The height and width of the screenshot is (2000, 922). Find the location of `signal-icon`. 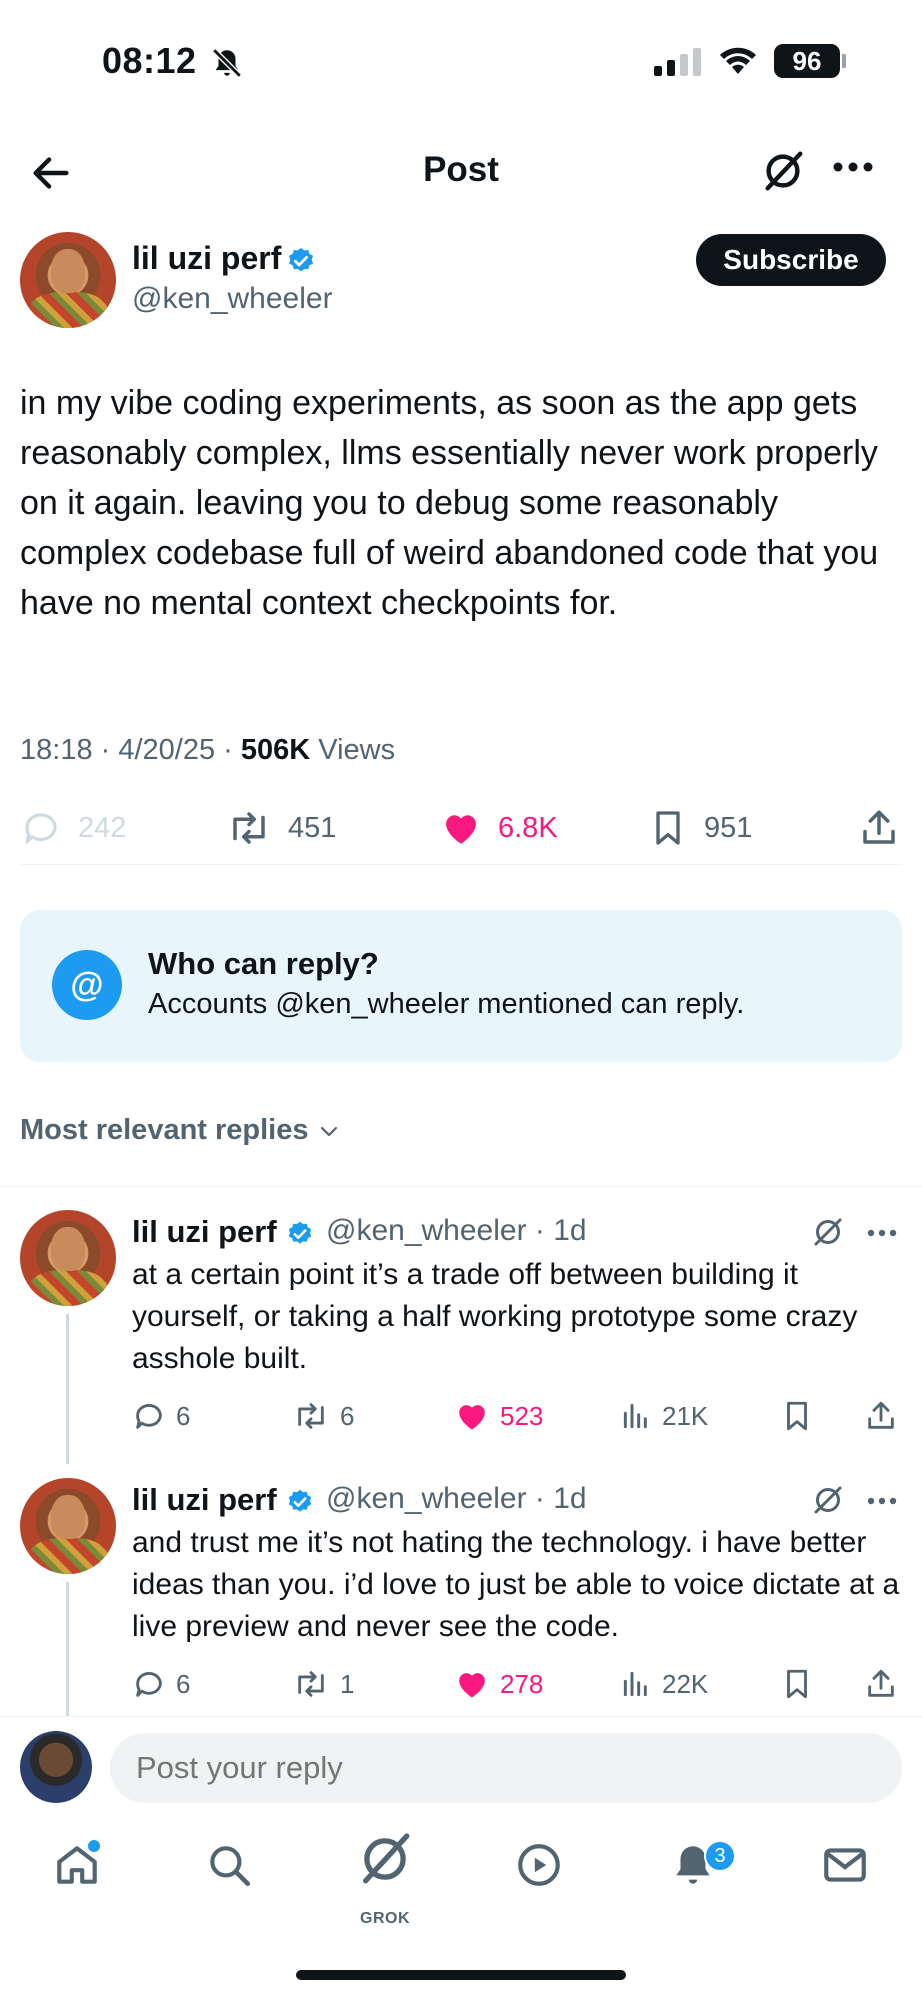

signal-icon is located at coordinates (677, 62).